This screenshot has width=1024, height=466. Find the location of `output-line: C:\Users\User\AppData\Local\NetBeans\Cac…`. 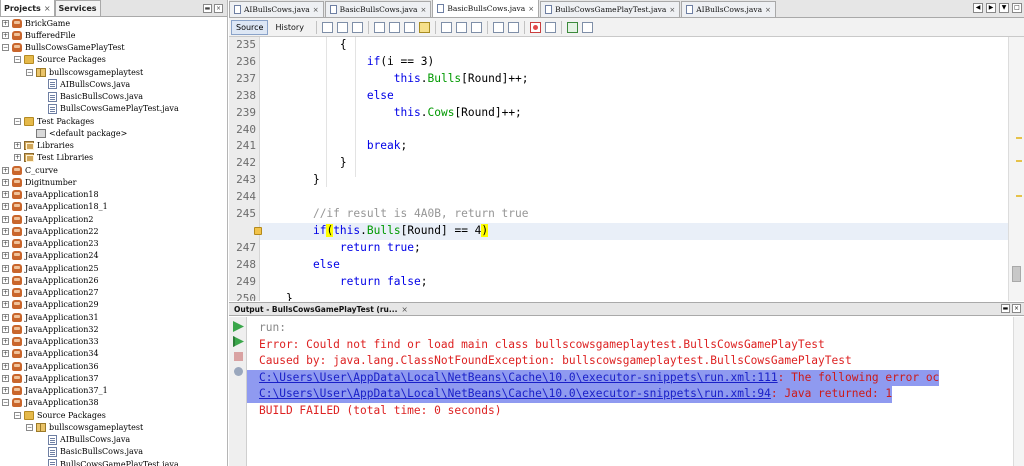

output-line: C:\Users\User\AppData\Local\NetBeans\Cac… is located at coordinates (570, 394).